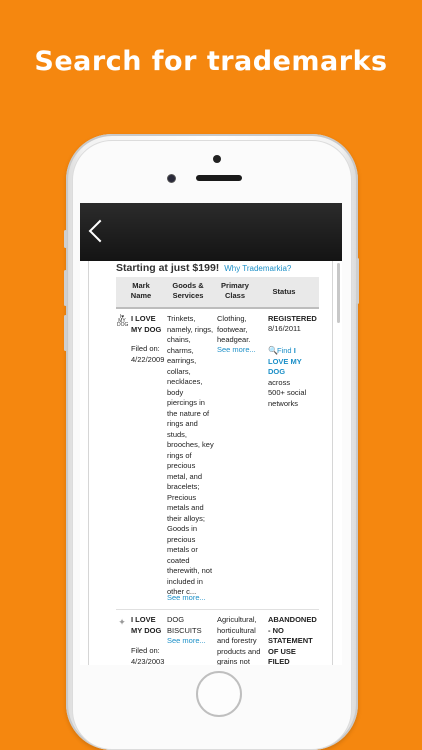 This screenshot has width=422, height=750. Describe the element at coordinates (211, 61) in the screenshot. I see `headline: Search for trademarks` at that location.